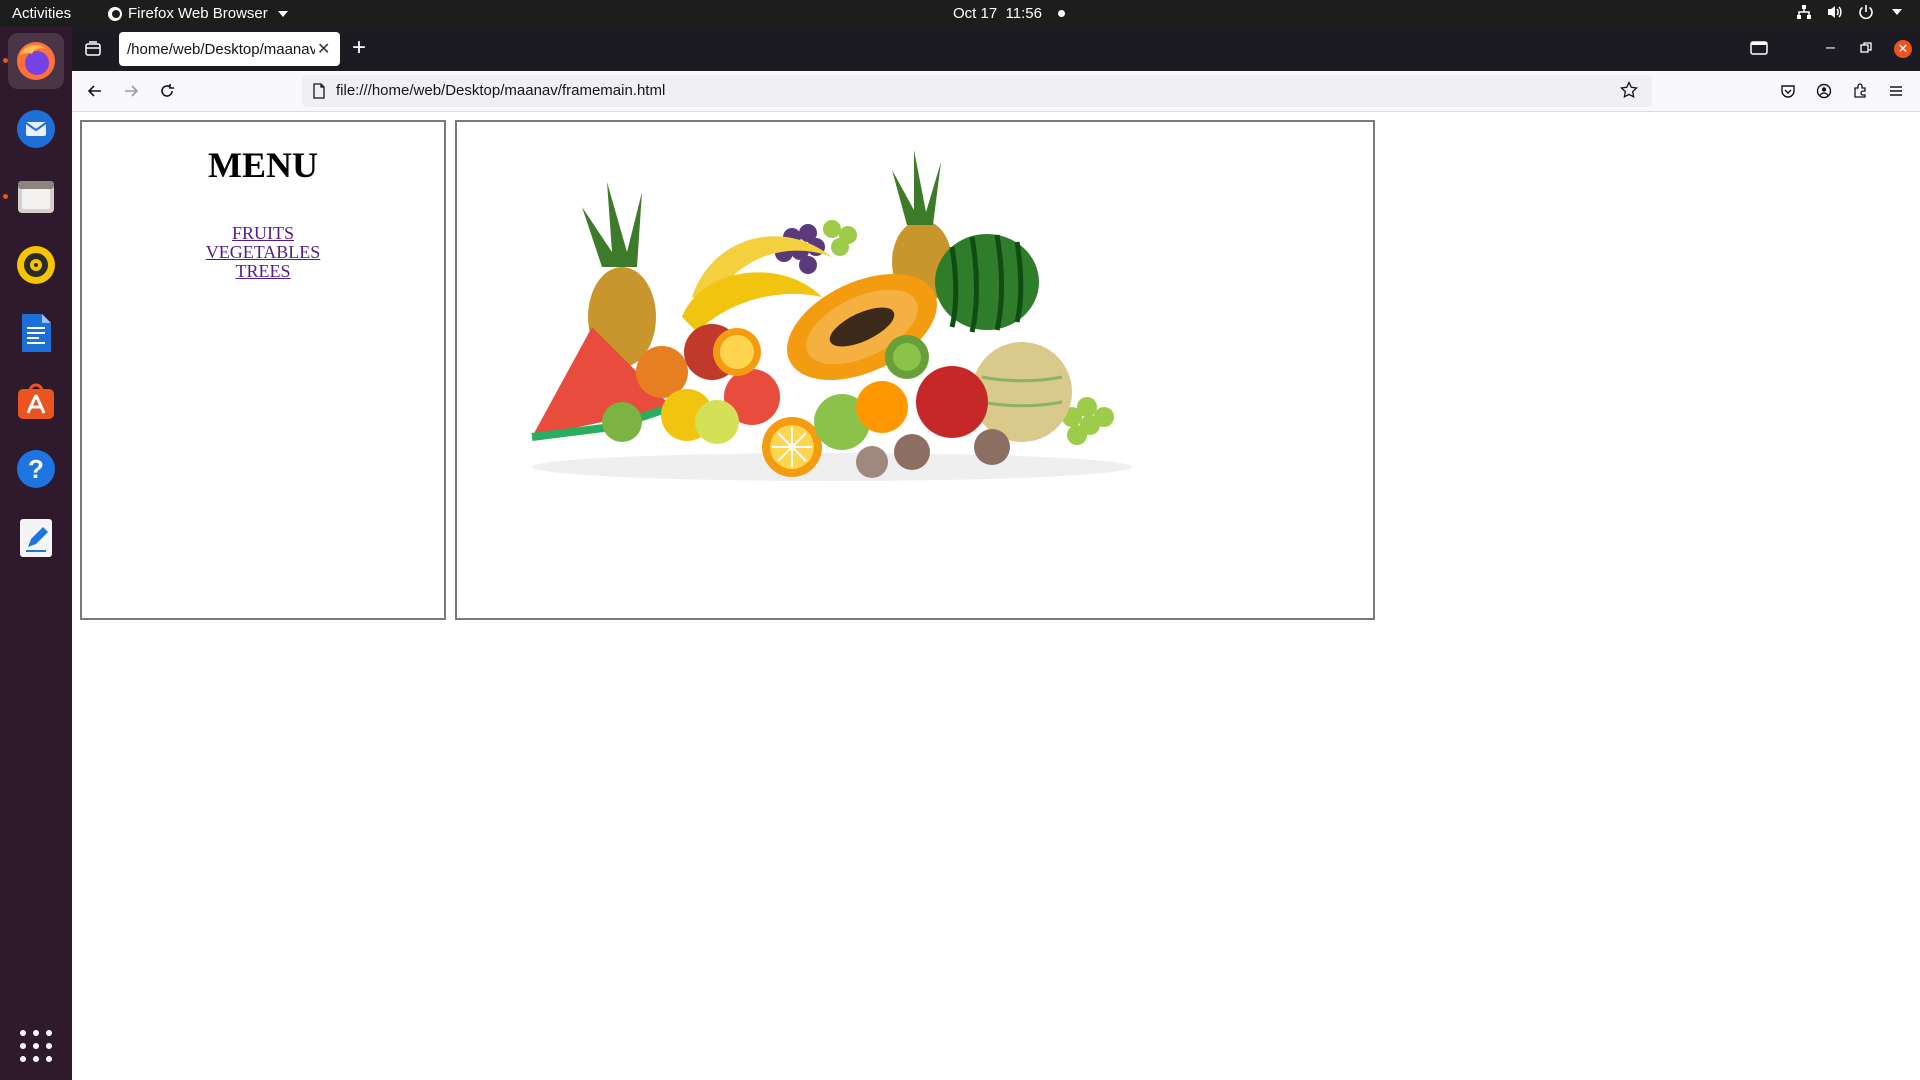  I want to click on dock-firefox, so click(36, 61).